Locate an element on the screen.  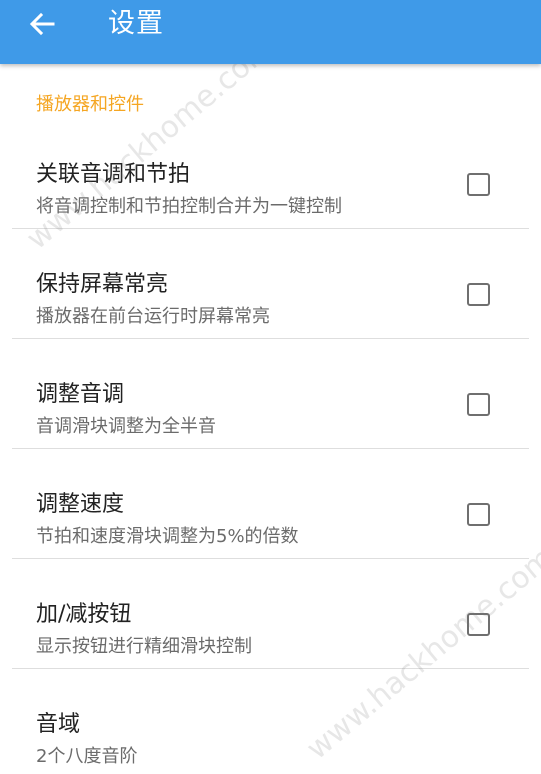
setting-plus-minus-buttons: 加/减按钮 显示按钮进行精细滑块控制 is located at coordinates (270, 637).